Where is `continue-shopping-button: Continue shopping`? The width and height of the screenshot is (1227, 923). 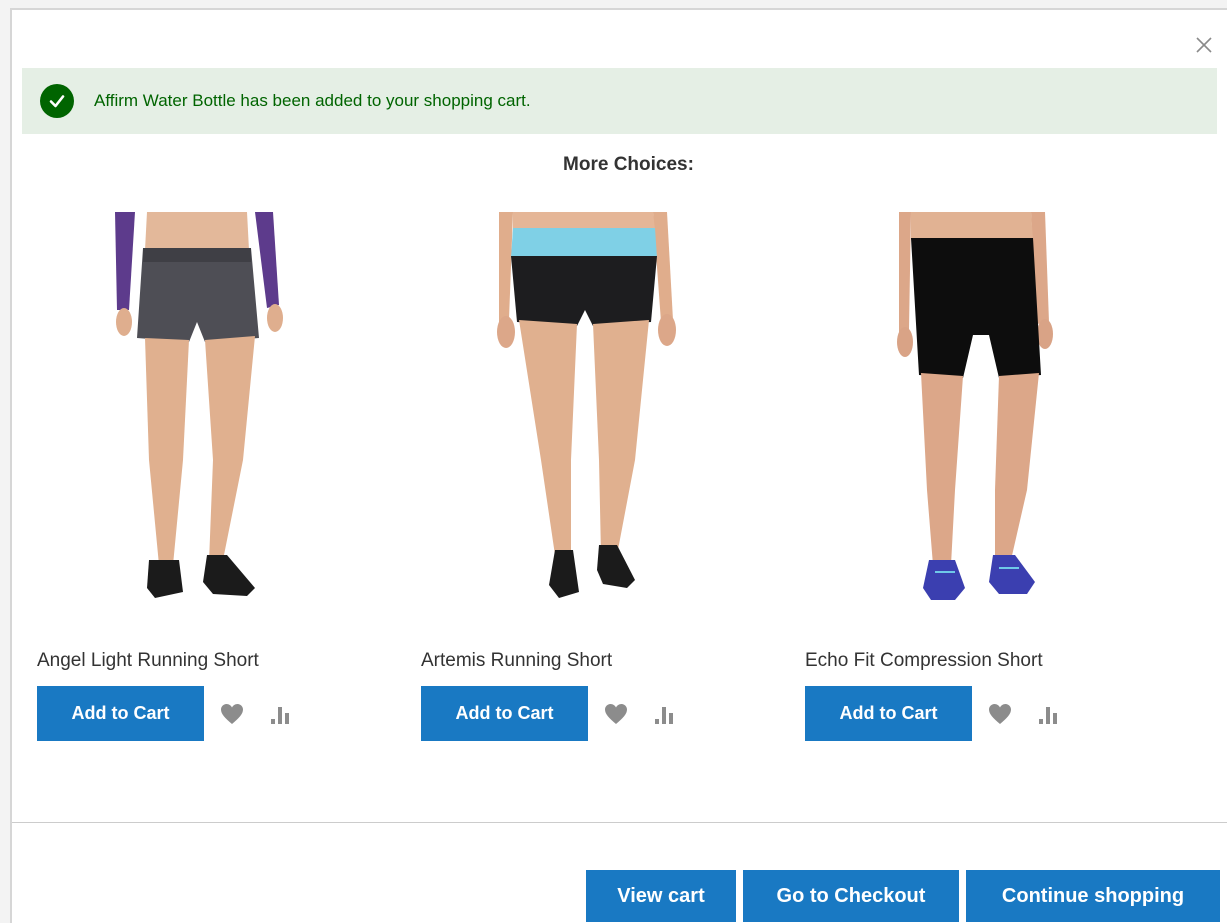 continue-shopping-button: Continue shopping is located at coordinates (1093, 896).